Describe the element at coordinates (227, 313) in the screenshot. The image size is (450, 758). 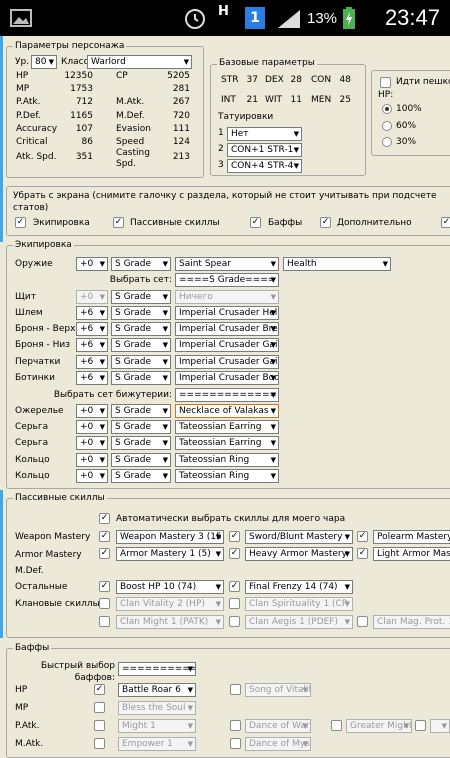
I see `item-select: Imperial Crusader Hel ▼` at that location.